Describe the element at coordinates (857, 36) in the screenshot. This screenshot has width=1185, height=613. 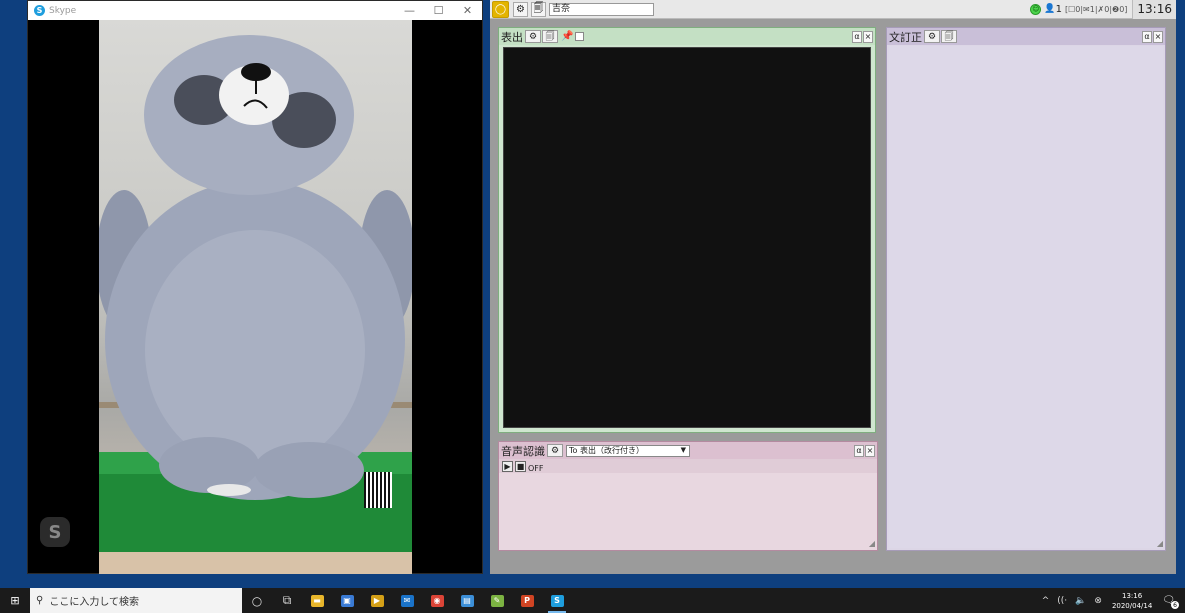
I see `display-alpha-button: α` at that location.